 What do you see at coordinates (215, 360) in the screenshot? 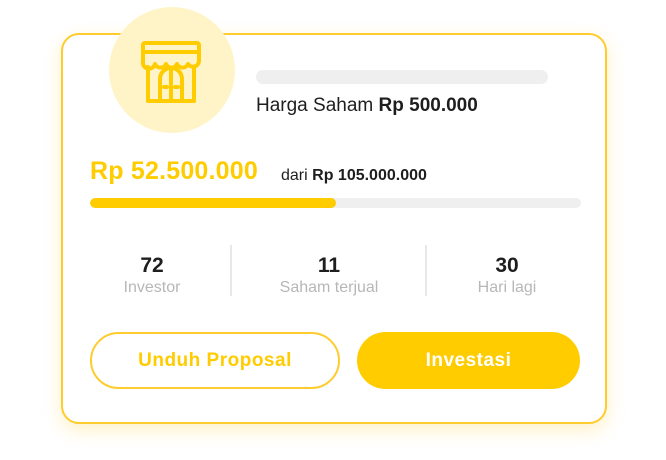
I see `download-proposal-button: Unduh Proposal` at bounding box center [215, 360].